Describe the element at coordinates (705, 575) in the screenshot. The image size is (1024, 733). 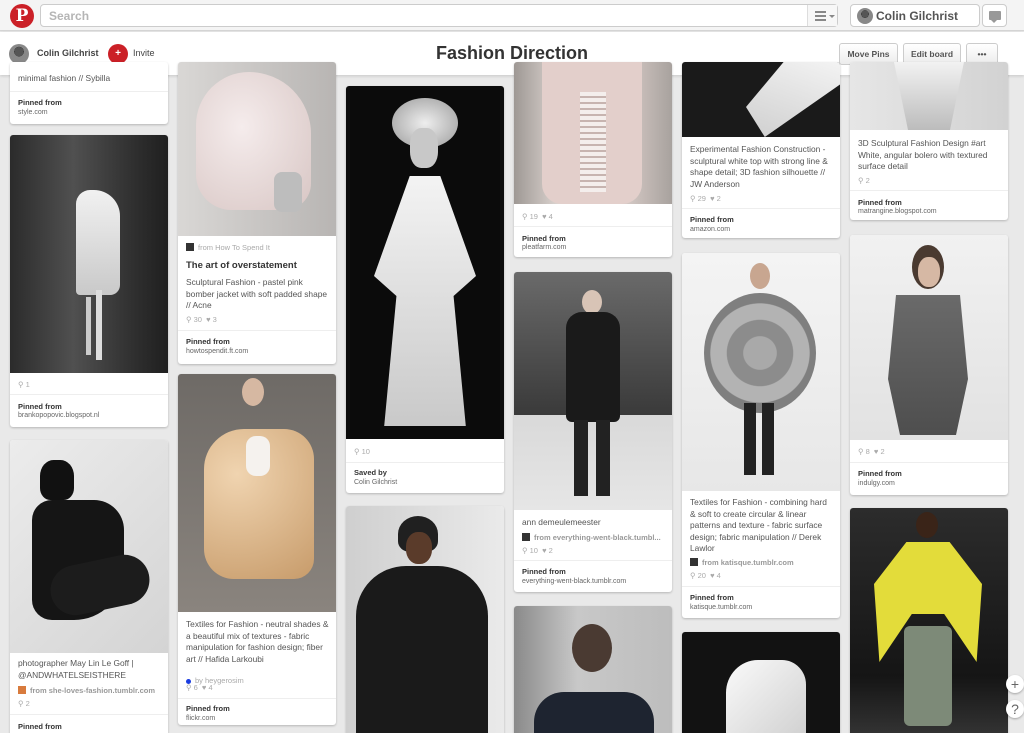
I see `pin-stats: ⚲ 20 ♥ 4` at that location.